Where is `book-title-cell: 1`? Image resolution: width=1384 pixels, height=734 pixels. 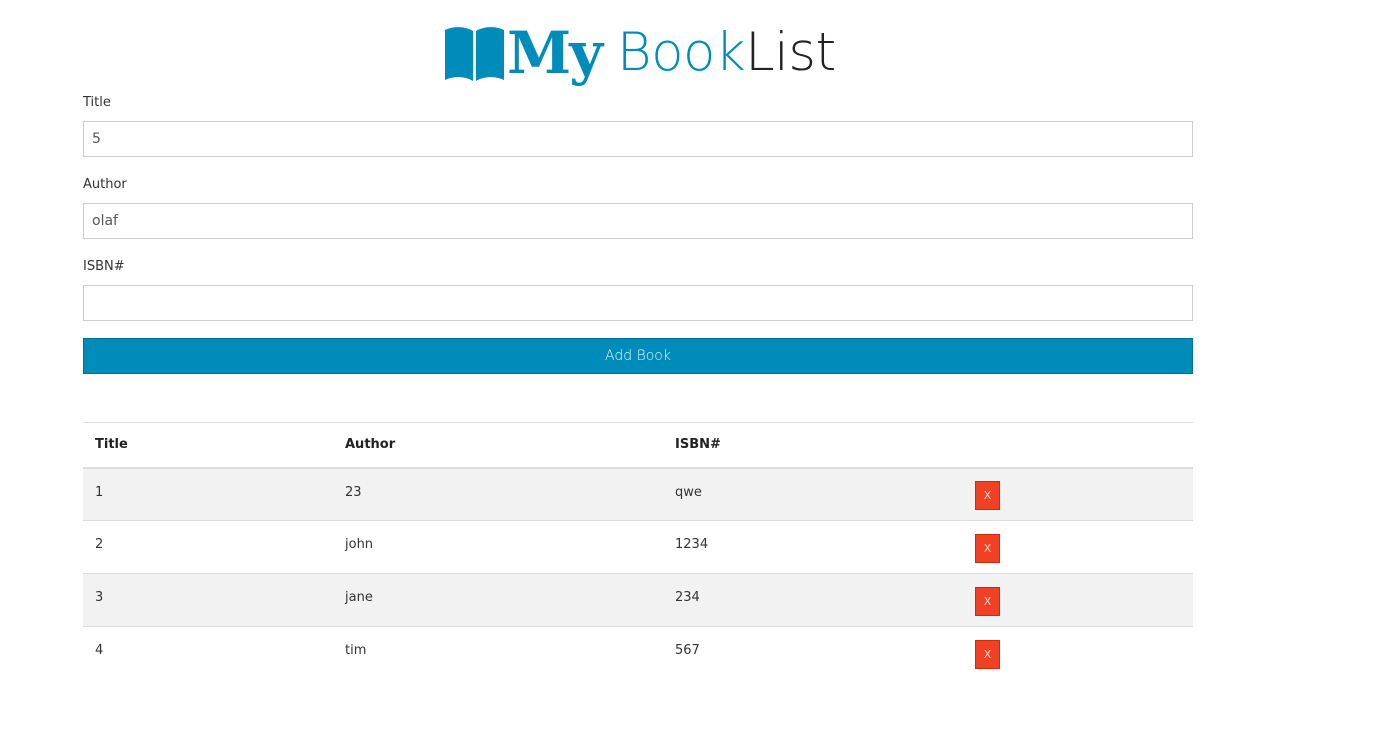 book-title-cell: 1 is located at coordinates (99, 492).